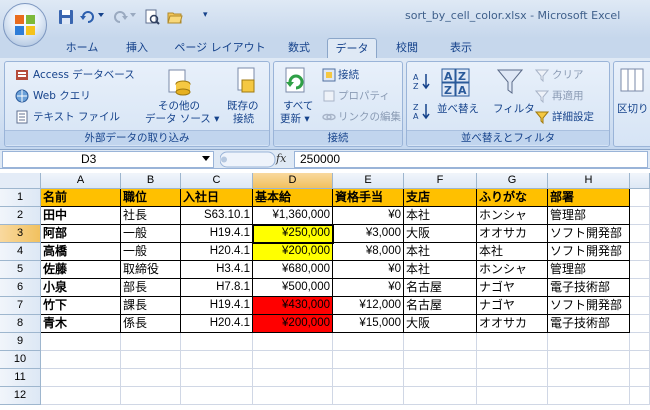  Describe the element at coordinates (206, 15) in the screenshot. I see `customize-qat-icon: ▾` at that location.